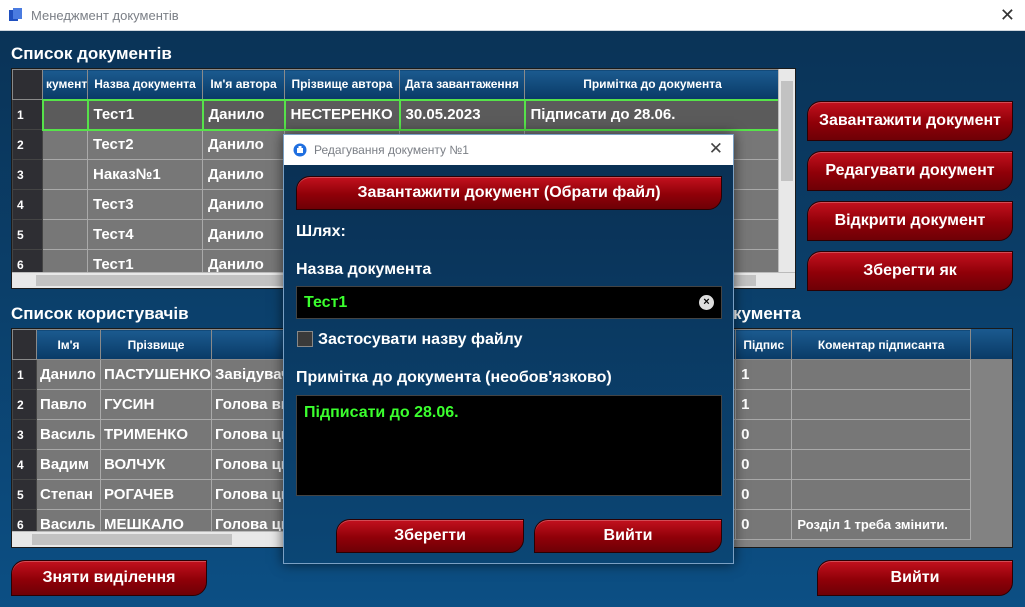  What do you see at coordinates (652, 114) in the screenshot?
I see `cell: Підписати до 28.06.` at bounding box center [652, 114].